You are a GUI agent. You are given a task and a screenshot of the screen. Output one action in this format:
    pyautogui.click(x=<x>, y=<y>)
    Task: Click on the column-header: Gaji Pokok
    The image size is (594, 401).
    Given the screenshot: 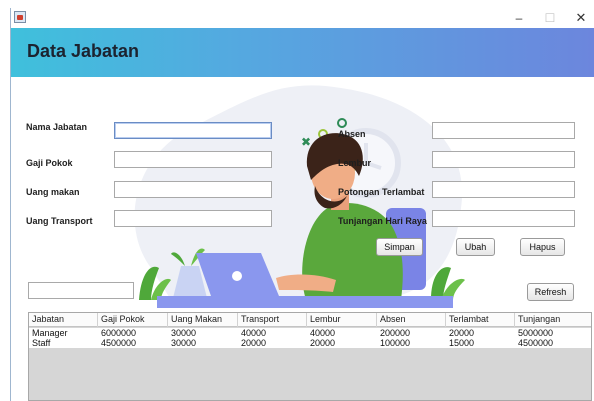 What is the action you would take?
    pyautogui.click(x=133, y=320)
    